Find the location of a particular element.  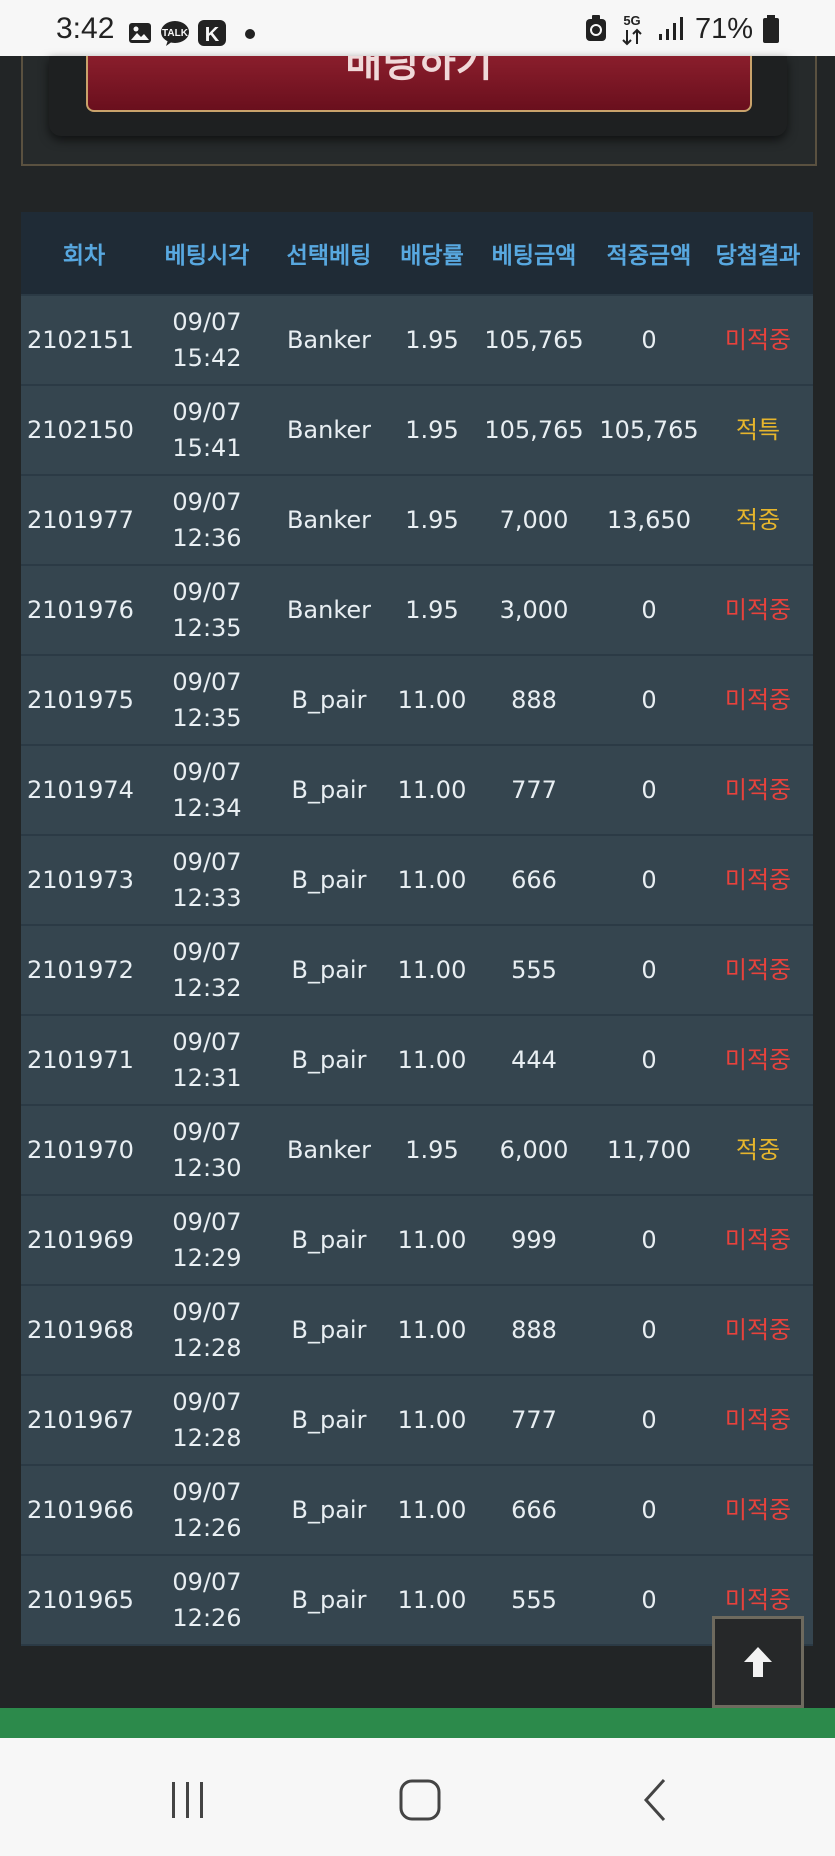

cell-time: 12:28 is located at coordinates (207, 1438).